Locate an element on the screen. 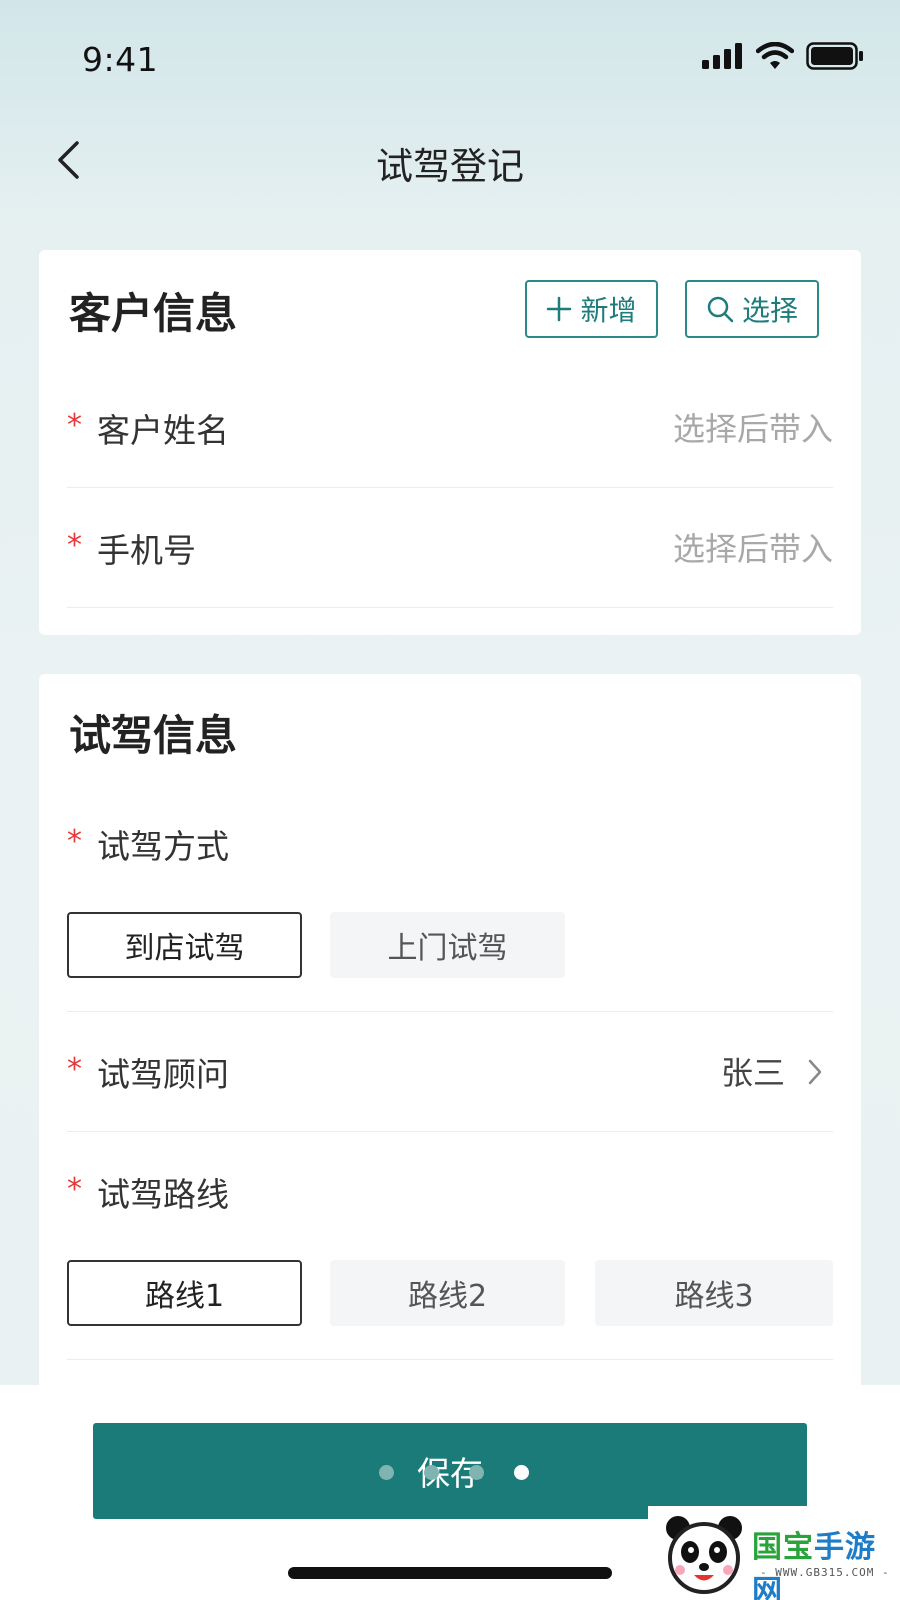 The image size is (900, 1600). battery-icon is located at coordinates (834, 56).